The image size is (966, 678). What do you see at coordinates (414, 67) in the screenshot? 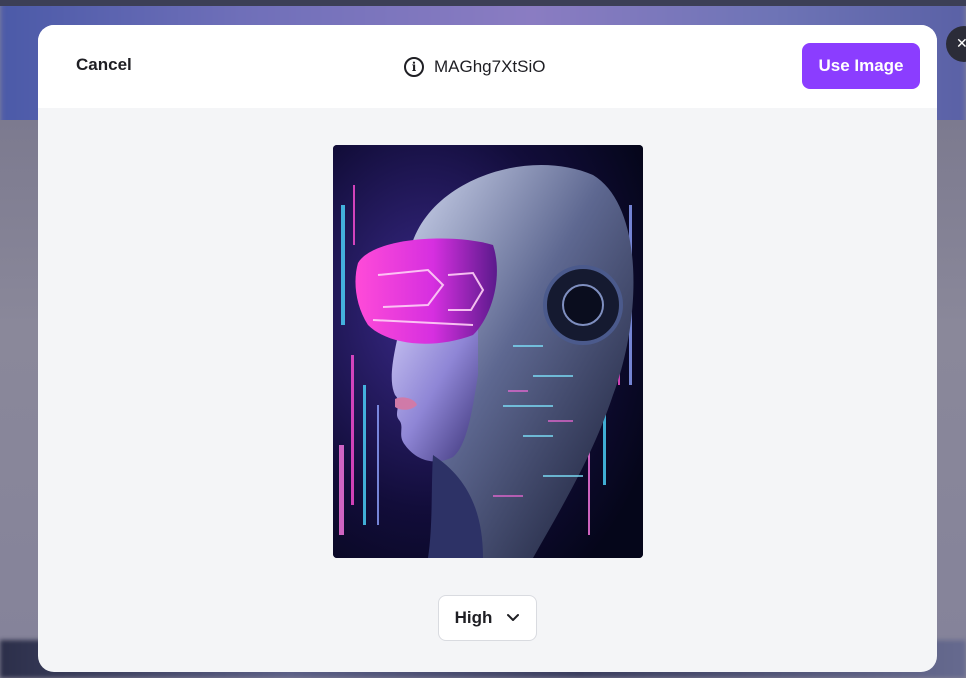
I see `info-icon: i` at bounding box center [414, 67].